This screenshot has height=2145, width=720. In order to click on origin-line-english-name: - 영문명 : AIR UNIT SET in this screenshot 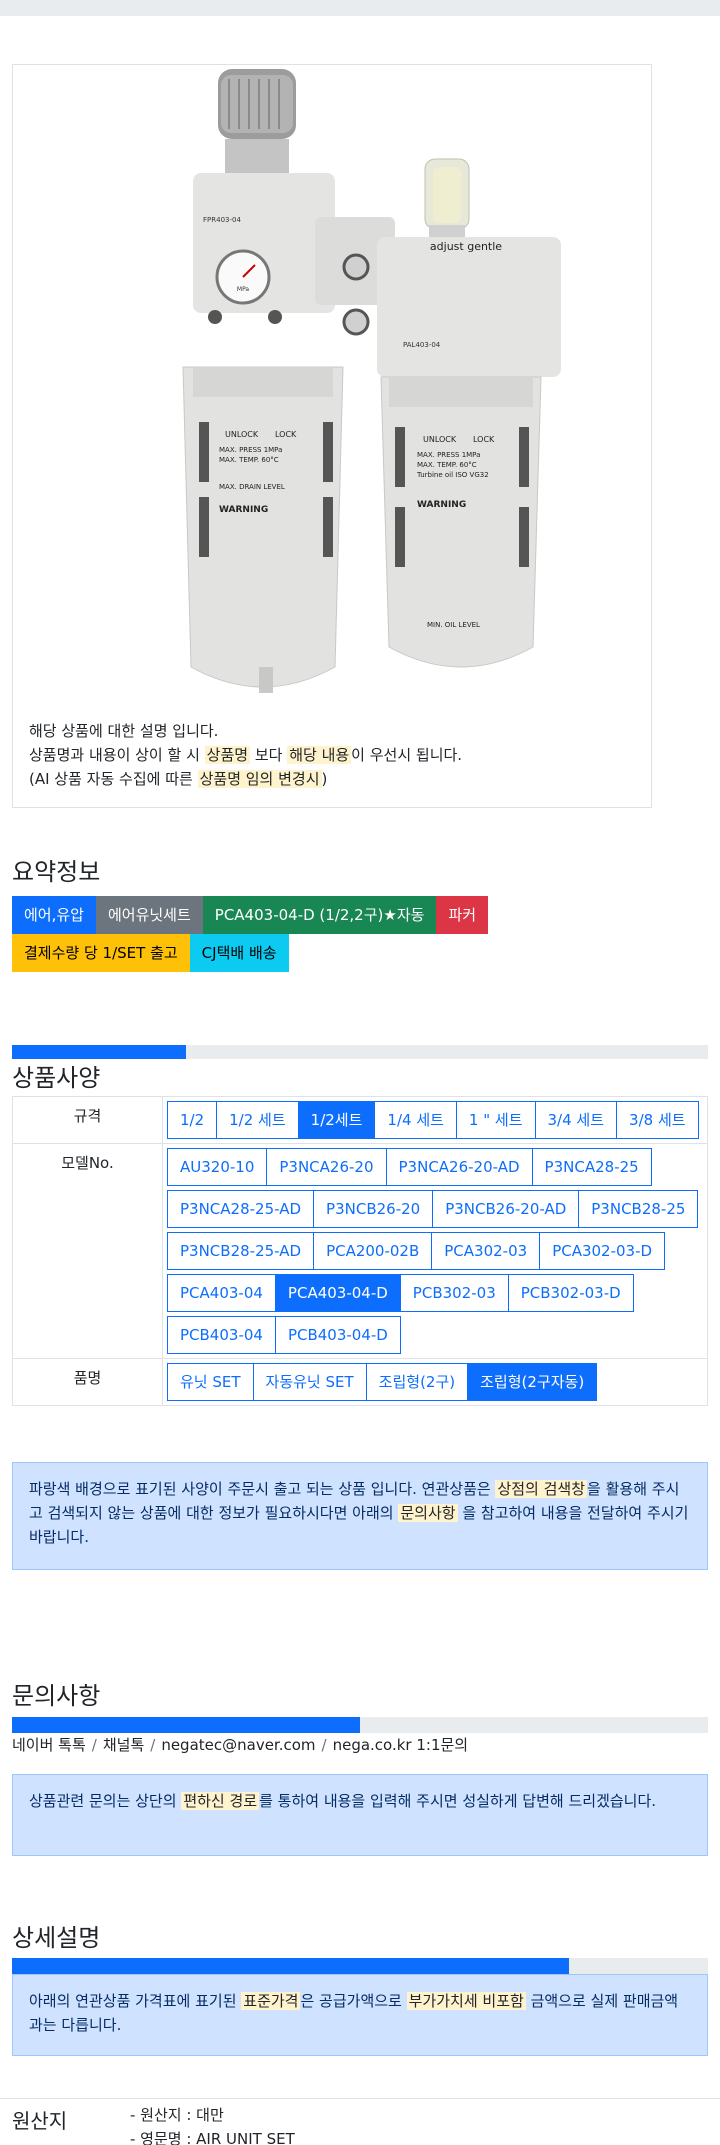, I will do `click(212, 2137)`.